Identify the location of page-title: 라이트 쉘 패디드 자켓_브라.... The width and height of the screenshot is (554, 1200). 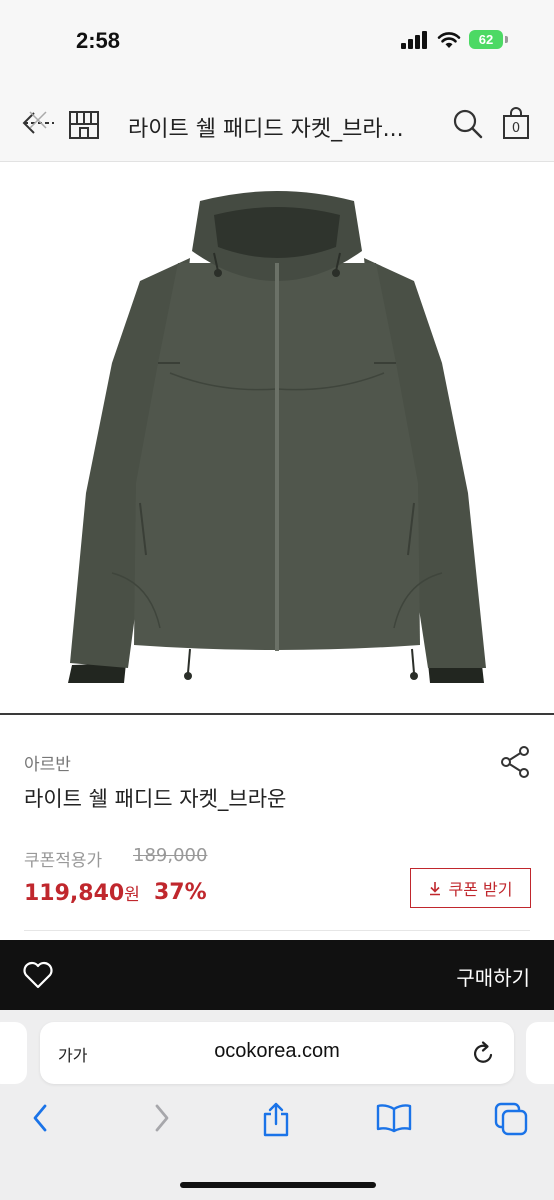
(266, 129).